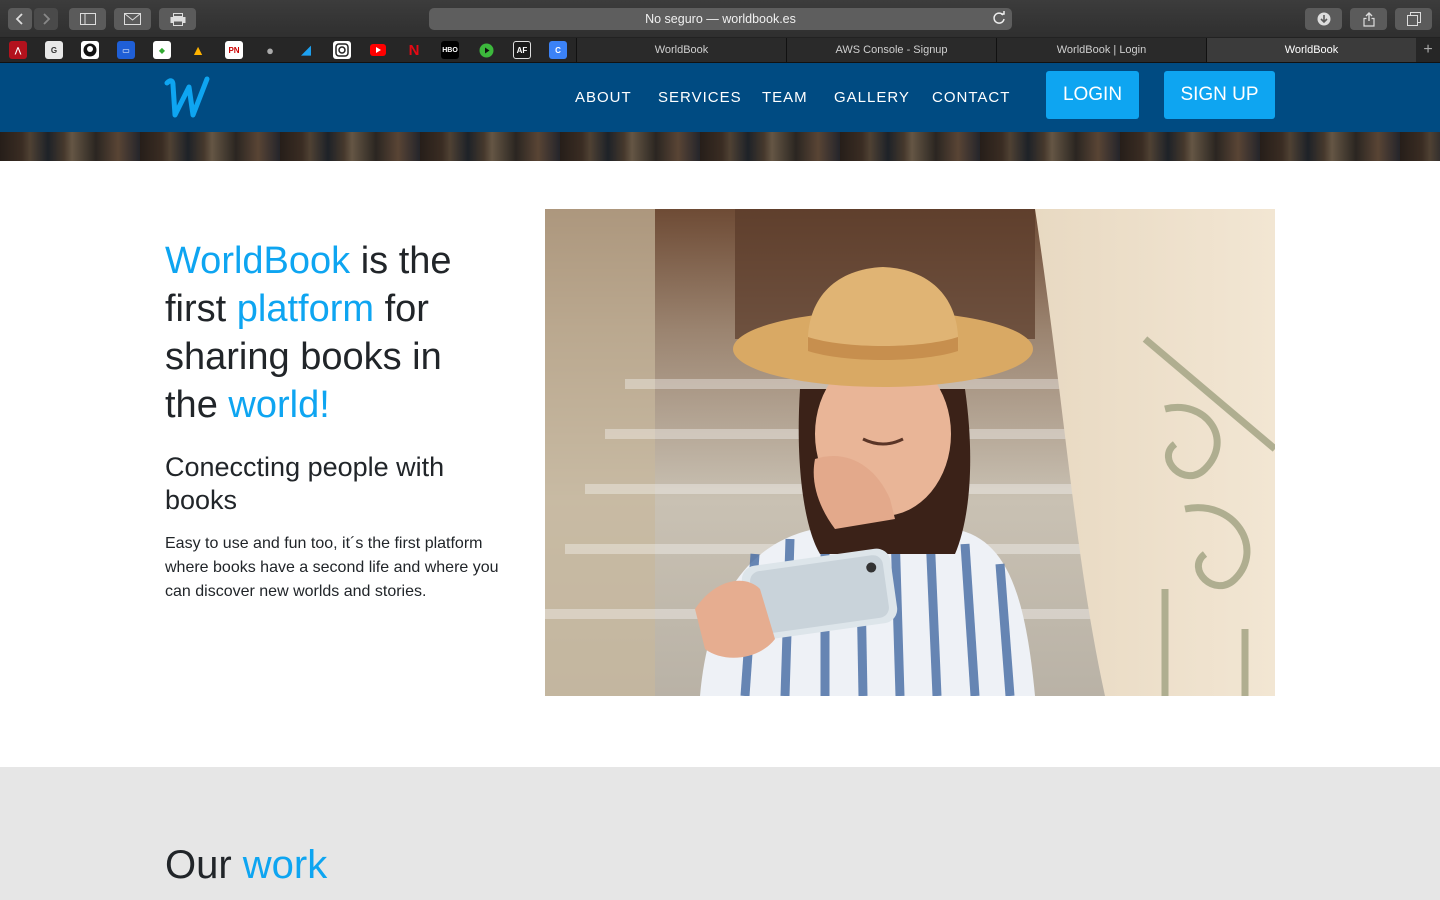 This screenshot has height=900, width=1440. I want to click on address-bar: No seguro — worldbook.es, so click(720, 19).